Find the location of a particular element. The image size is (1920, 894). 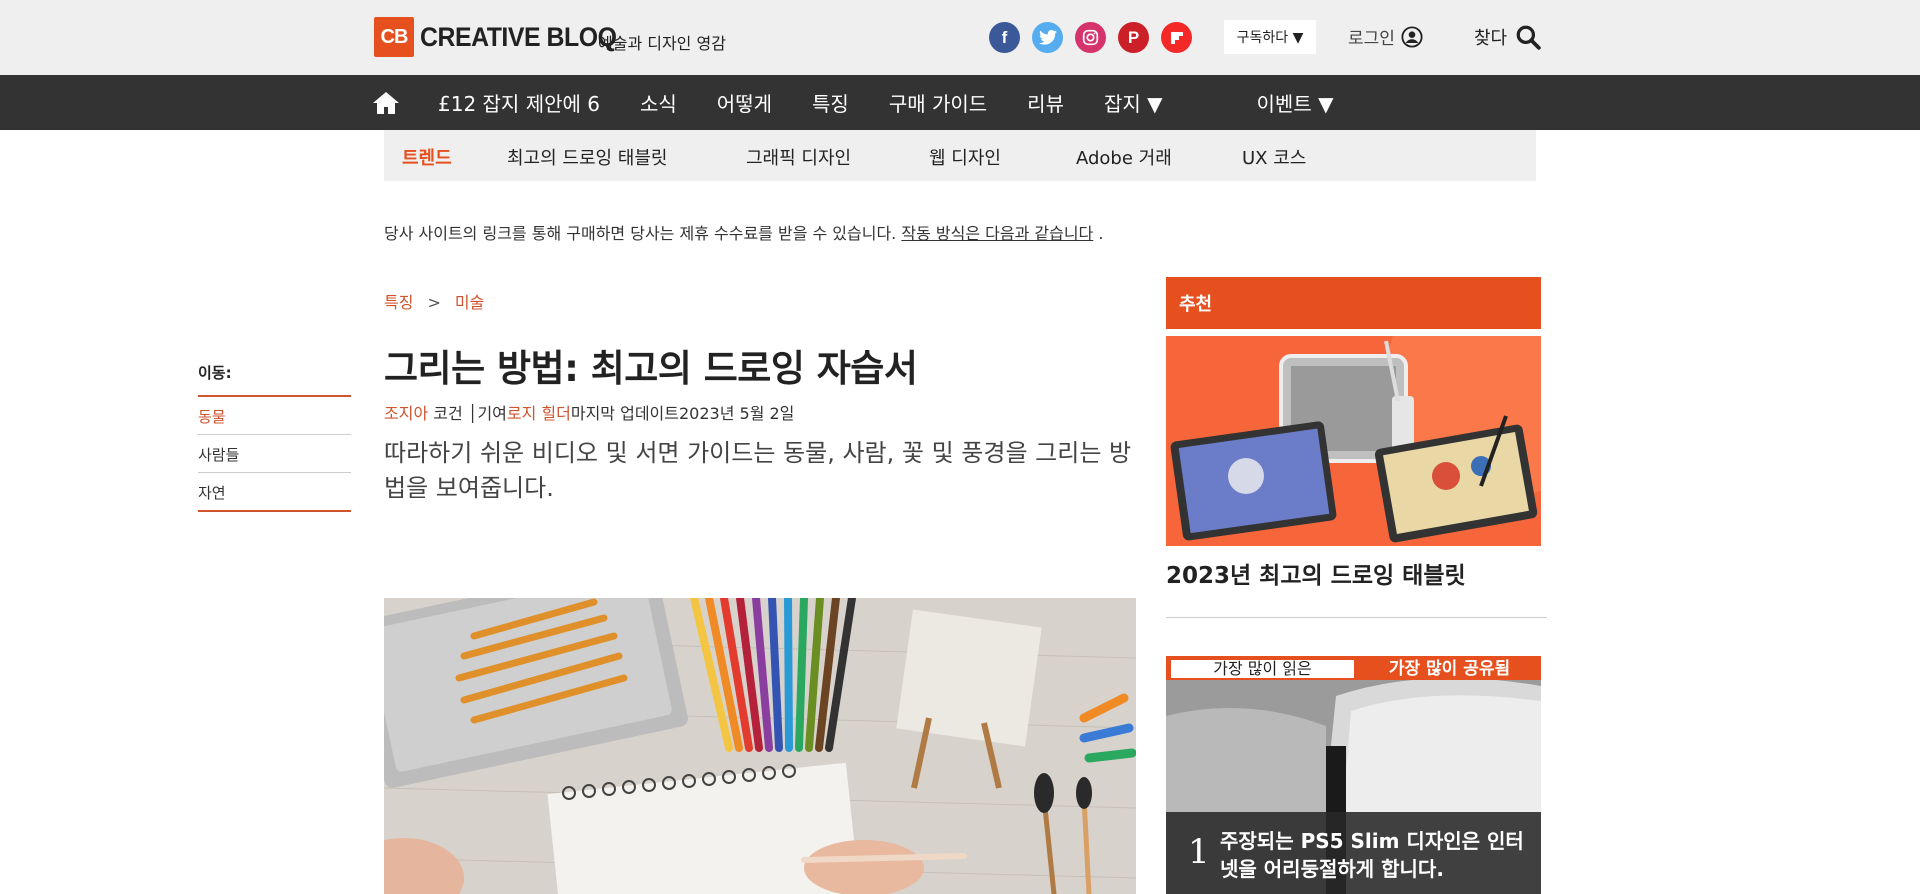

logo-text: CREATIVE BLOQ is located at coordinates (518, 36).